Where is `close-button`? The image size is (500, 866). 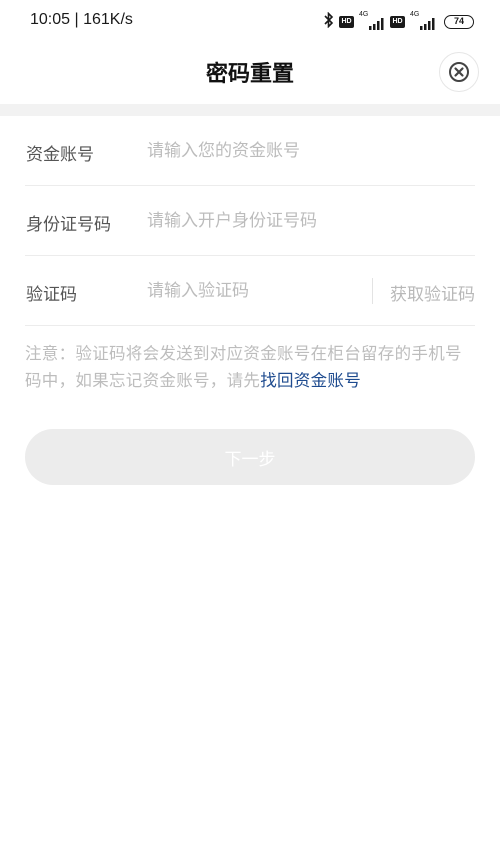 close-button is located at coordinates (459, 72).